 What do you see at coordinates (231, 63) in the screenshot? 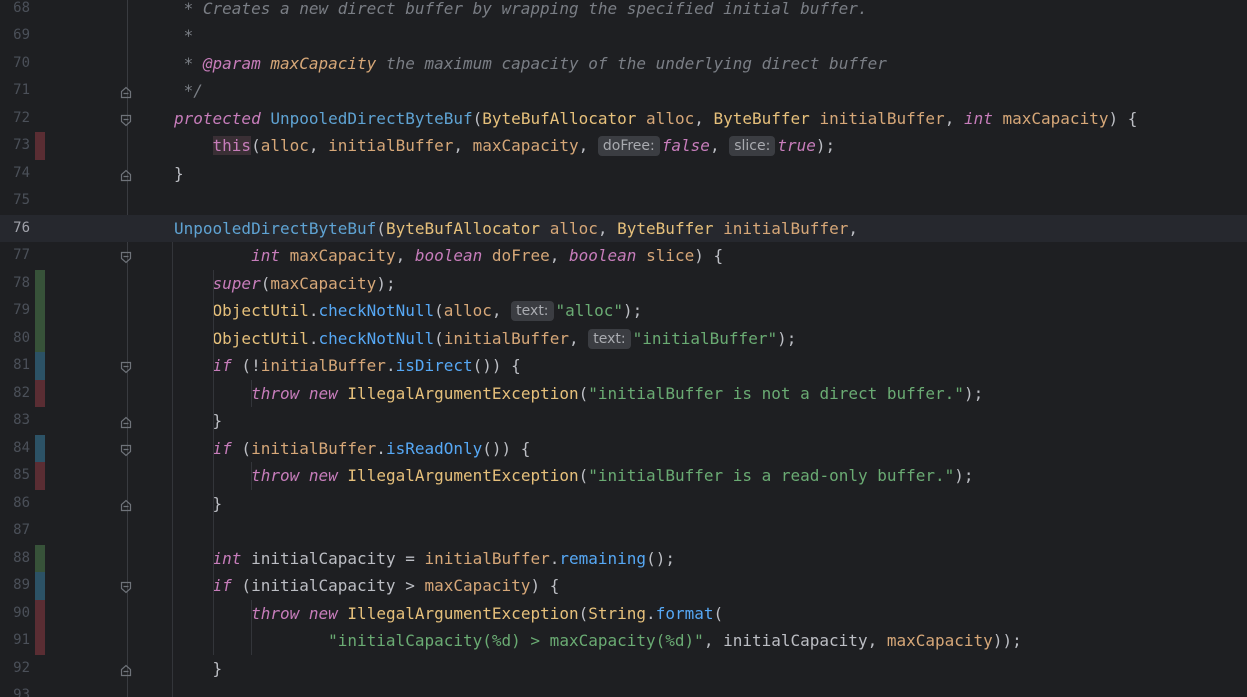
I see `code-token: @param` at bounding box center [231, 63].